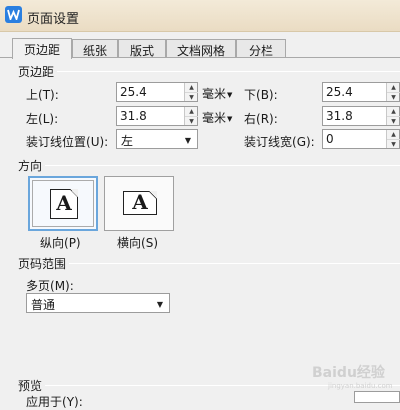  I want to click on portrait-page-icon: A, so click(64, 204).